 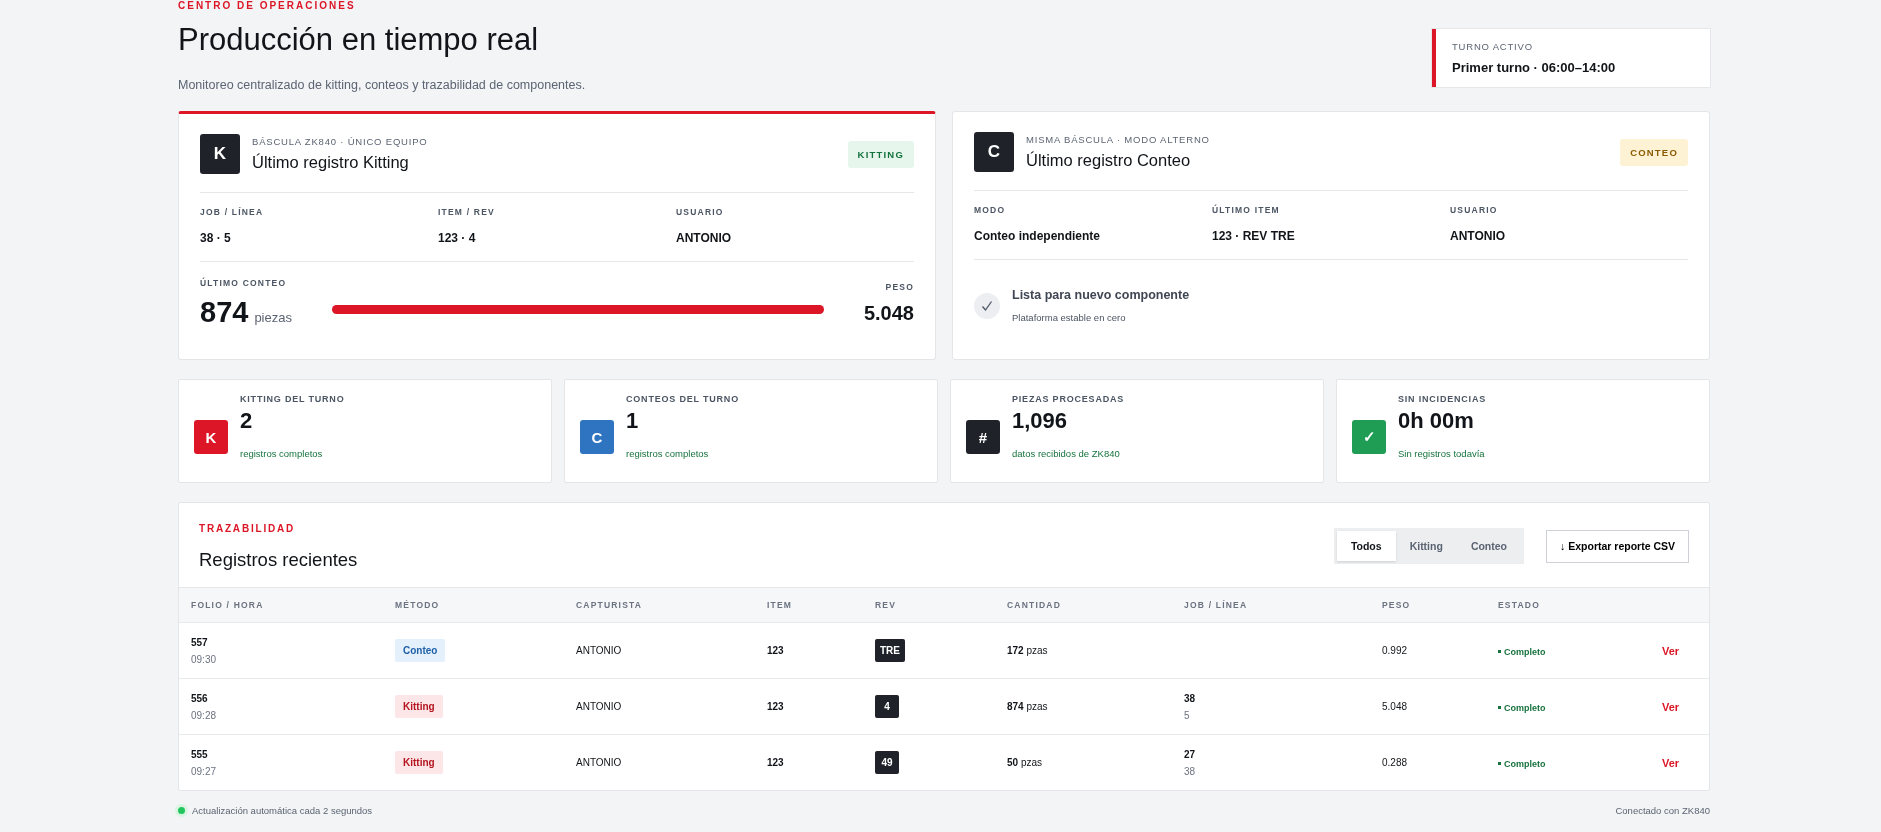 What do you see at coordinates (1436, 421) in the screenshot?
I see `stat-value: 0h 00m` at bounding box center [1436, 421].